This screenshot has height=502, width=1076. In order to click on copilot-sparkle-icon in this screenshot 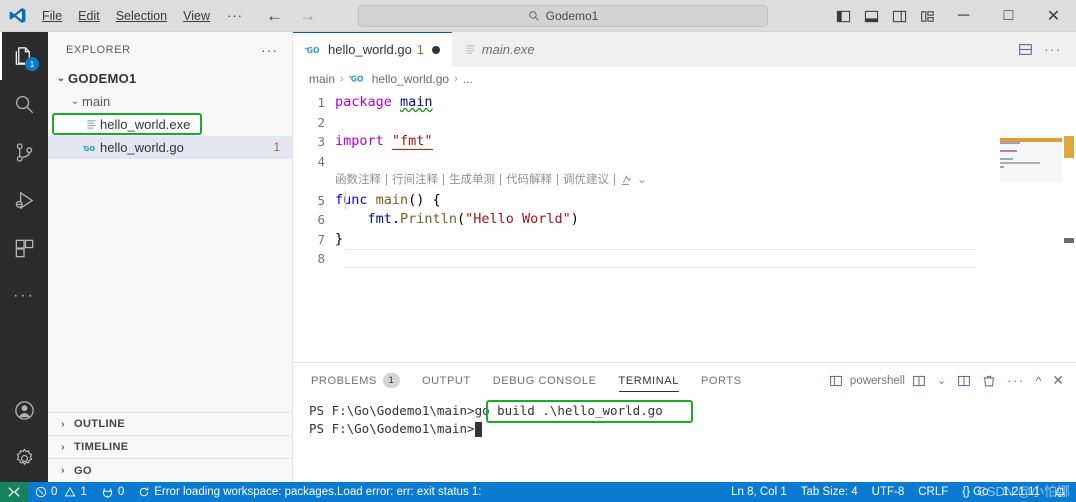, I will do `click(626, 180)`.